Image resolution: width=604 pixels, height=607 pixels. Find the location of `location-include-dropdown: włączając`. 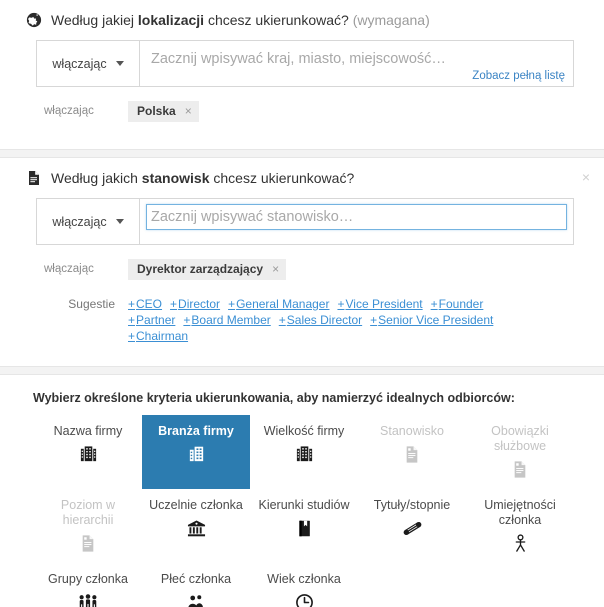

location-include-dropdown: włączając is located at coordinates (88, 63).